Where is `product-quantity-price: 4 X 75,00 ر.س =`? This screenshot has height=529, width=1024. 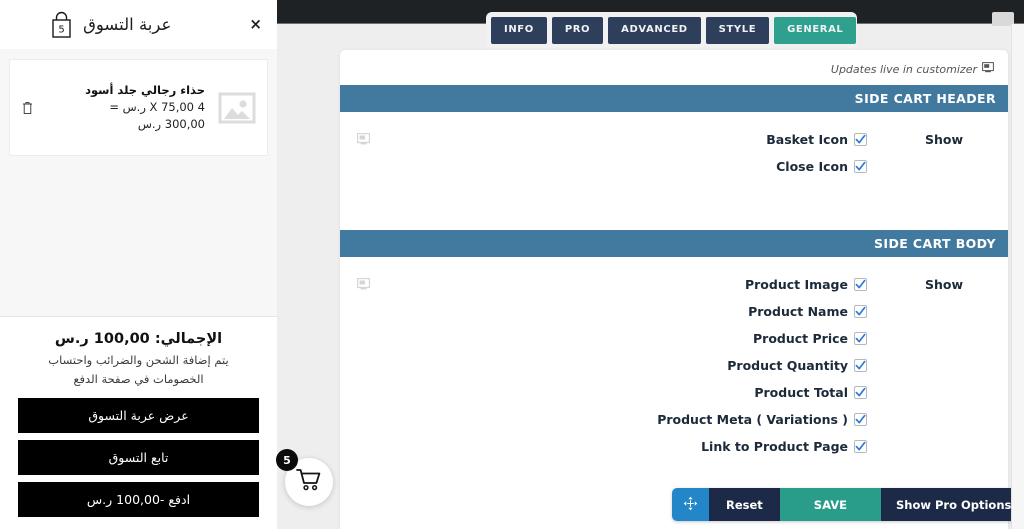
product-quantity-price: 4 X 75,00 ر.س = is located at coordinates (157, 106).